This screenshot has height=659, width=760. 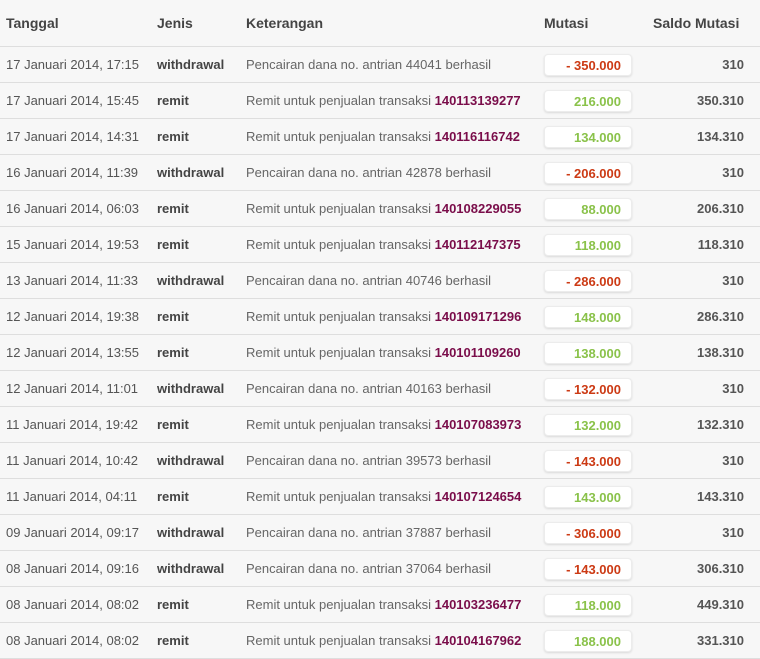 I want to click on mutation-credit-badge: 148.000, so click(x=588, y=316).